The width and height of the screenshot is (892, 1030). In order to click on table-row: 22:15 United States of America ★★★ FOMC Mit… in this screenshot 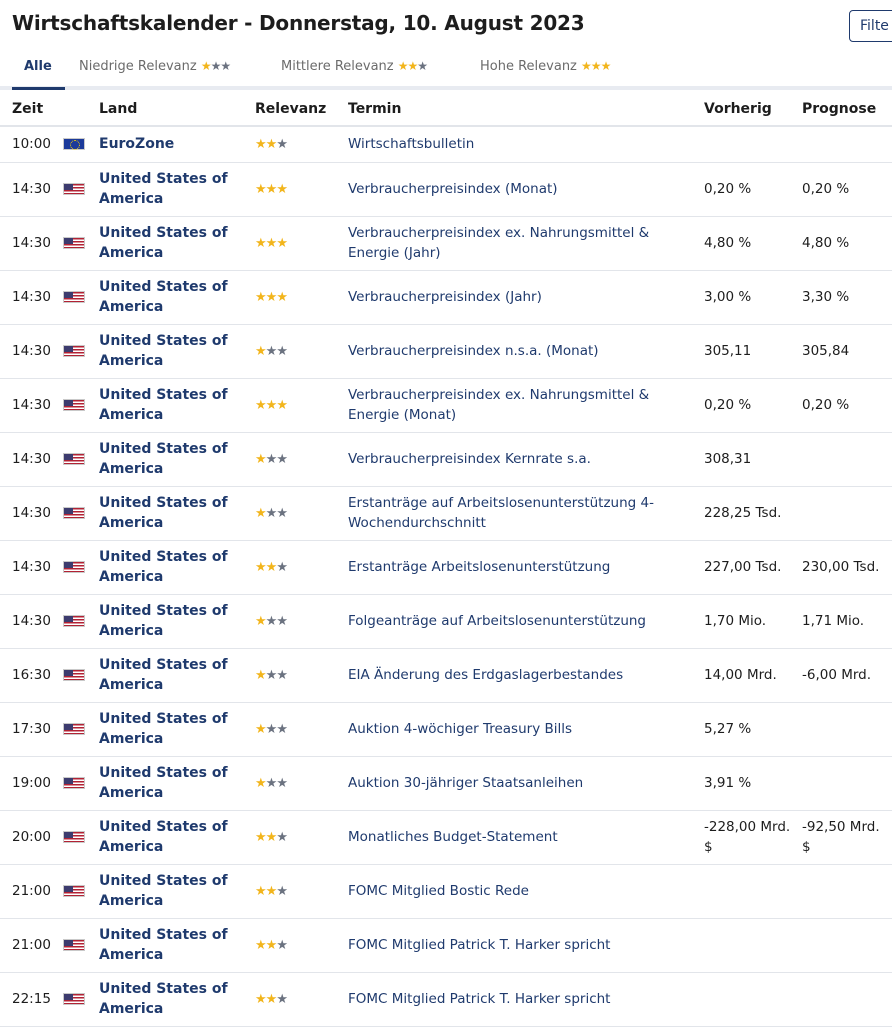, I will do `click(446, 999)`.